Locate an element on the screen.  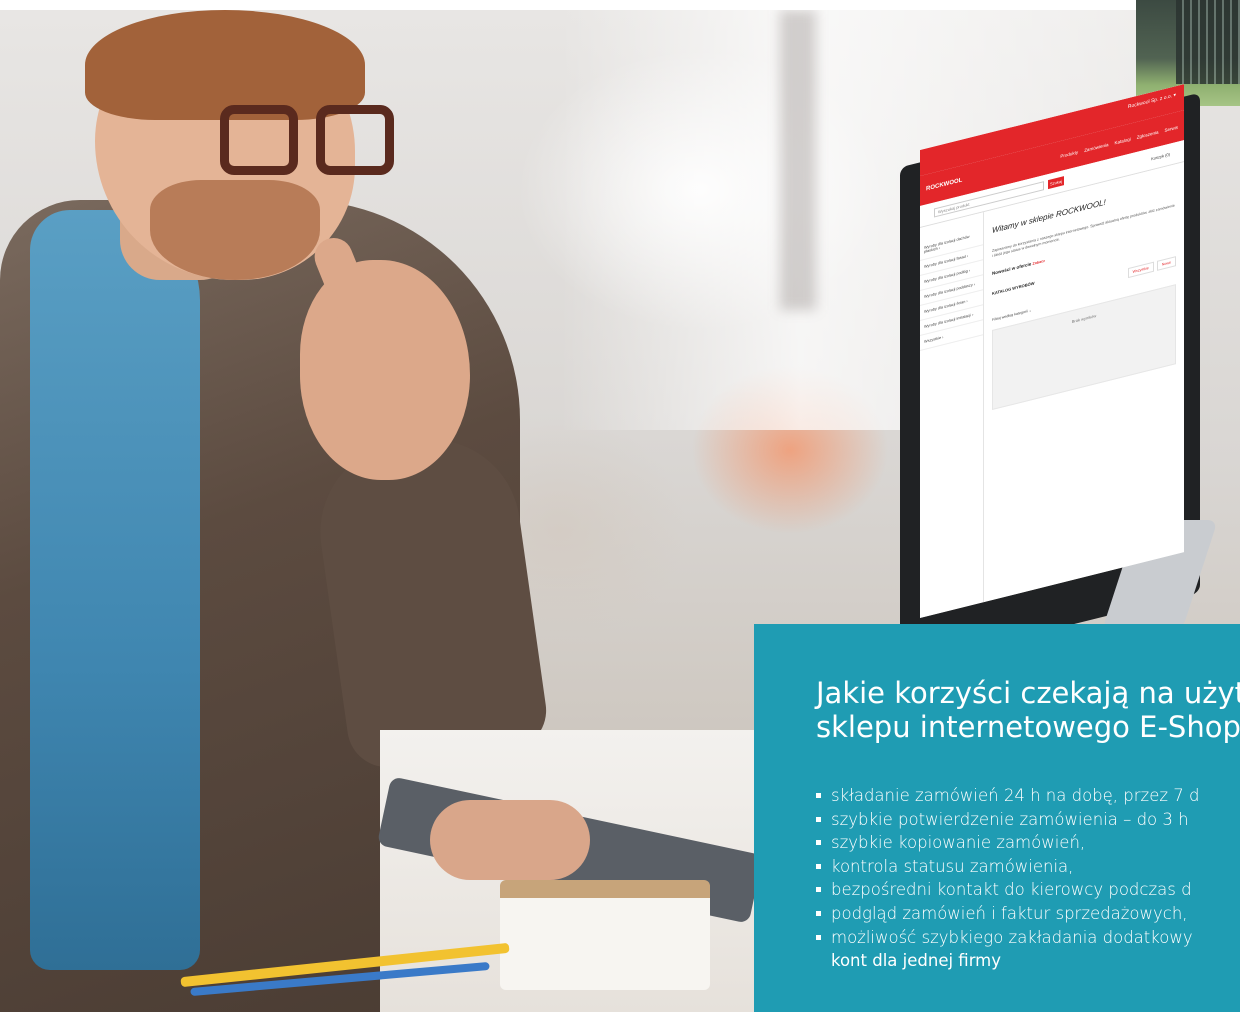
hair is located at coordinates (225, 65).